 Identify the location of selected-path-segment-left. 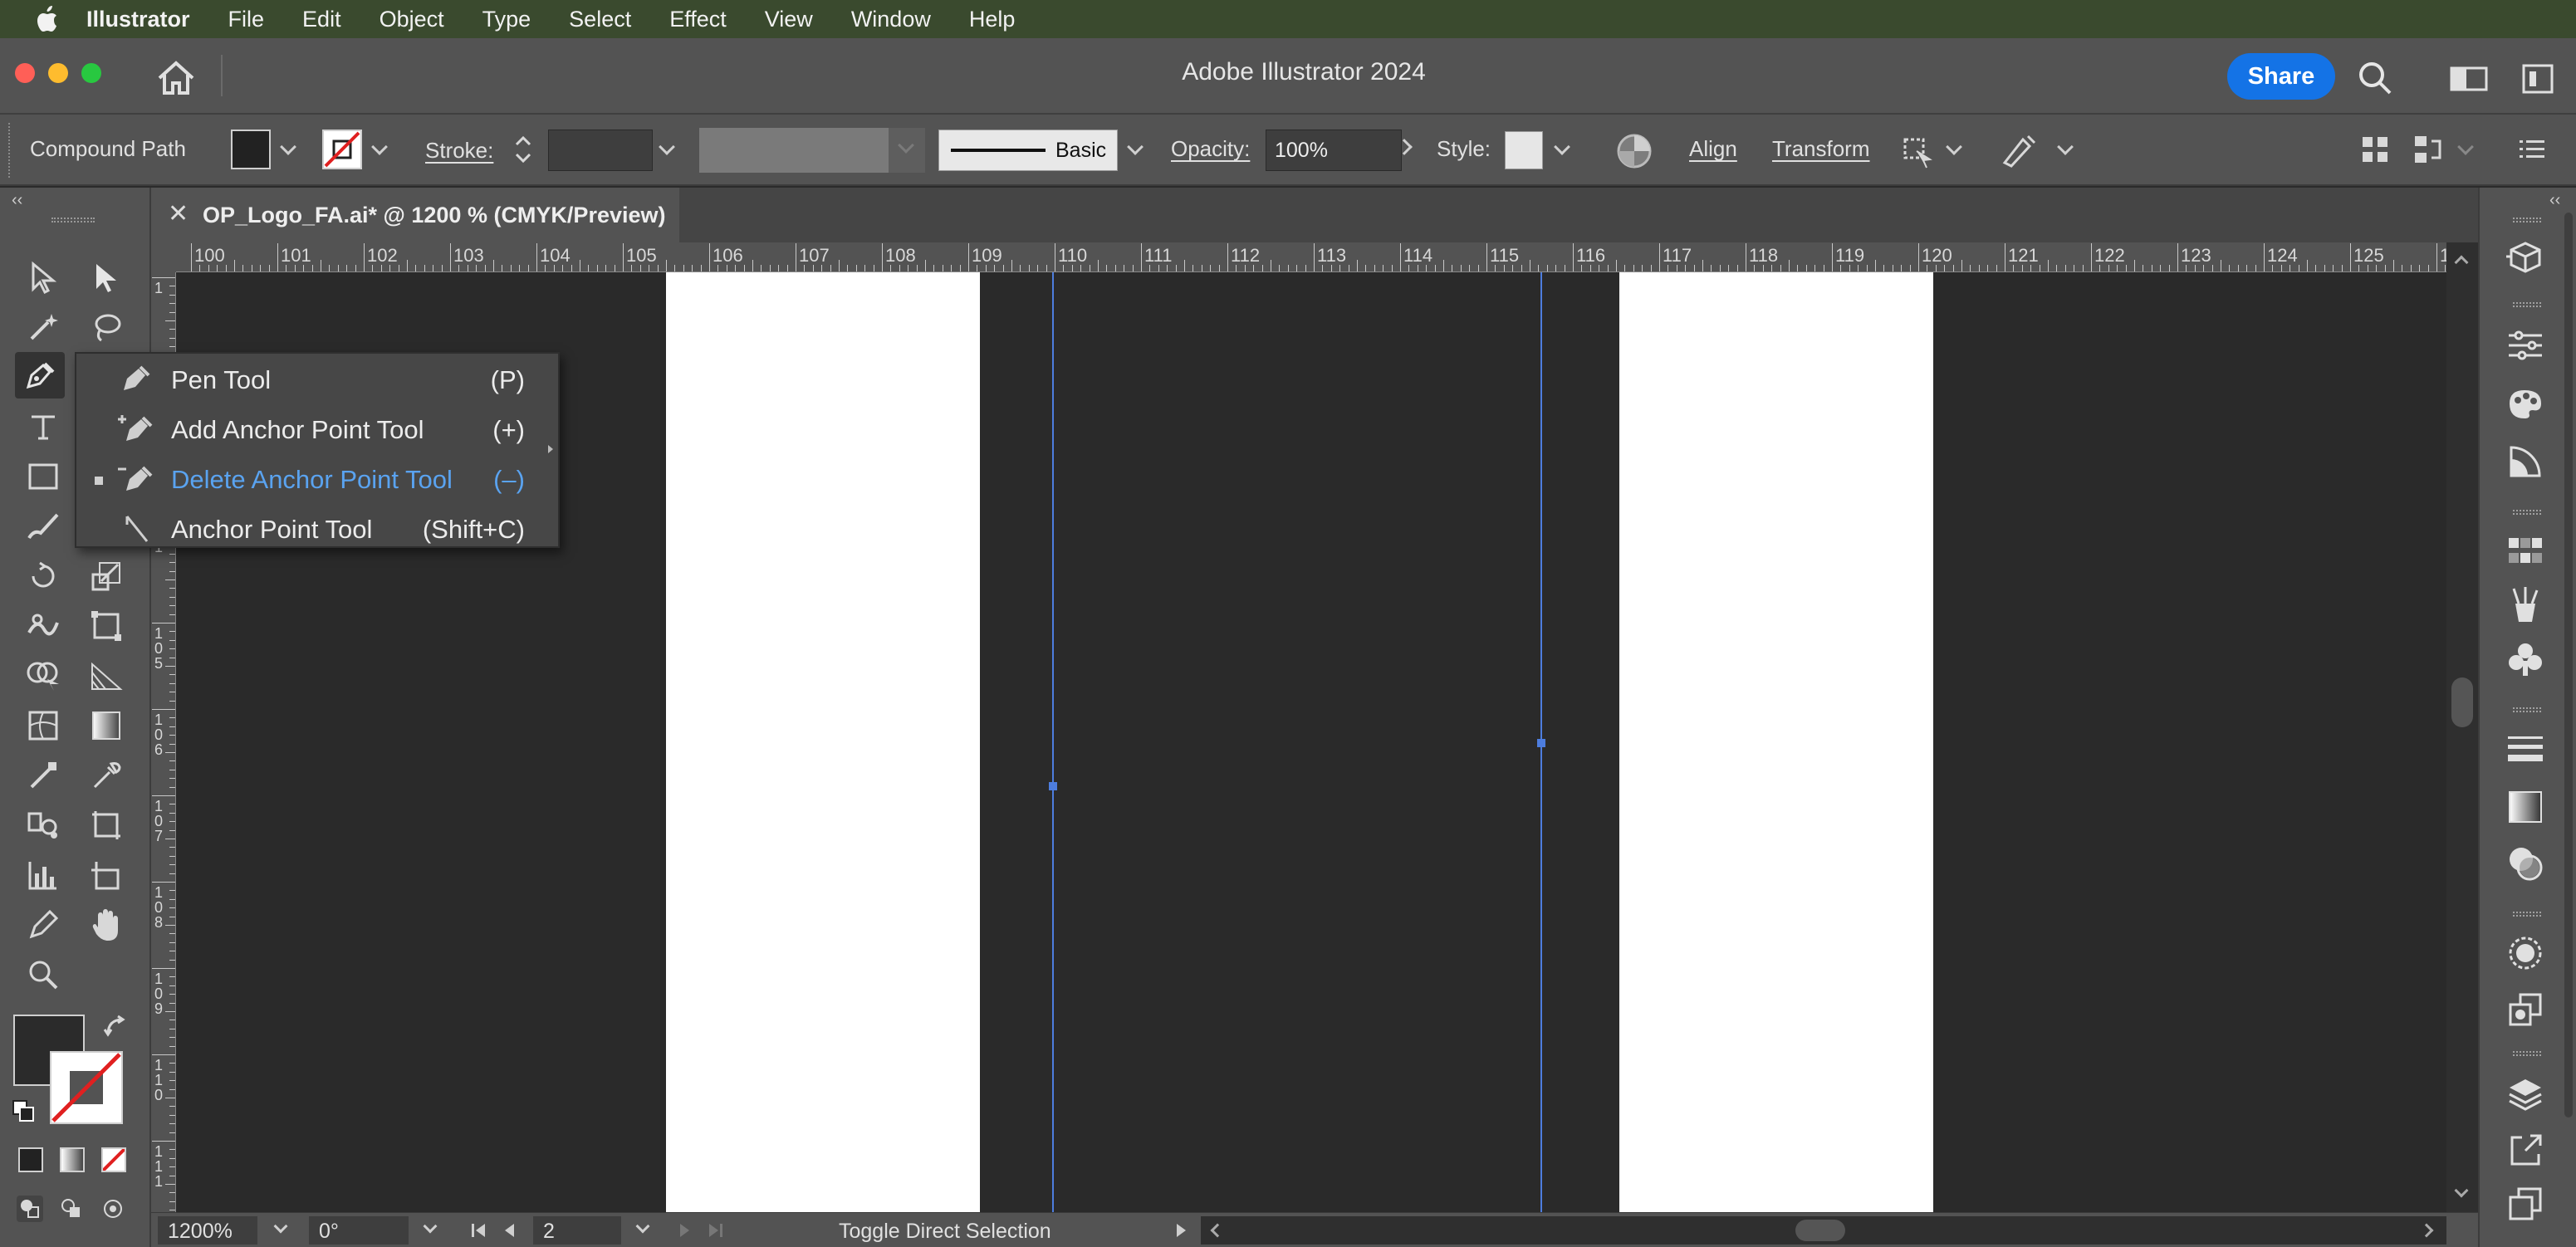
(1053, 742).